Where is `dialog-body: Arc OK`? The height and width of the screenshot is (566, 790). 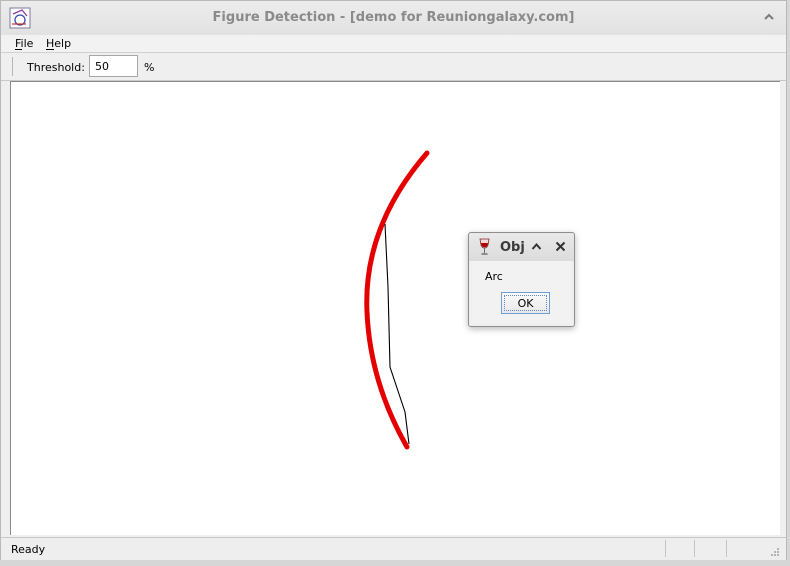 dialog-body: Arc OK is located at coordinates (521, 292).